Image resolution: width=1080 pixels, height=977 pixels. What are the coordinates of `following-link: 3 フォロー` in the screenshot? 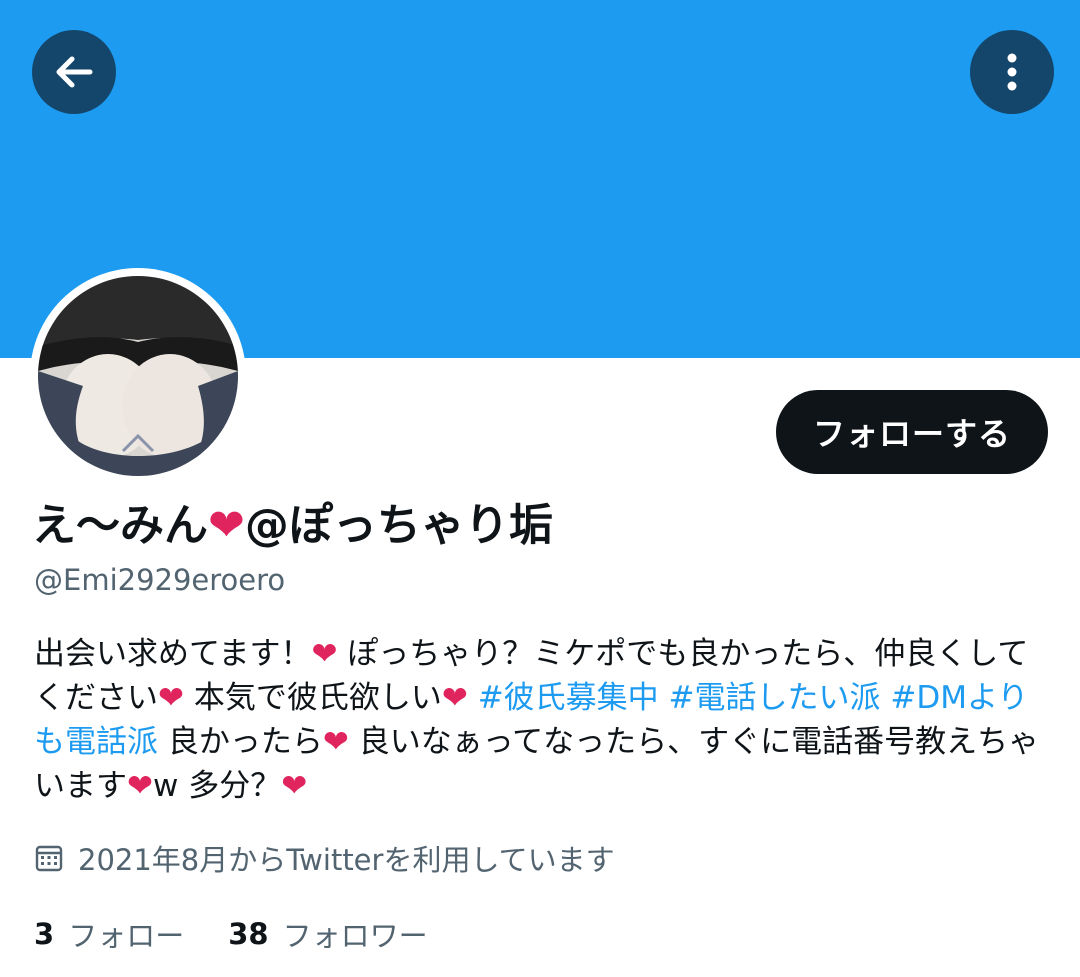 It's located at (109, 934).